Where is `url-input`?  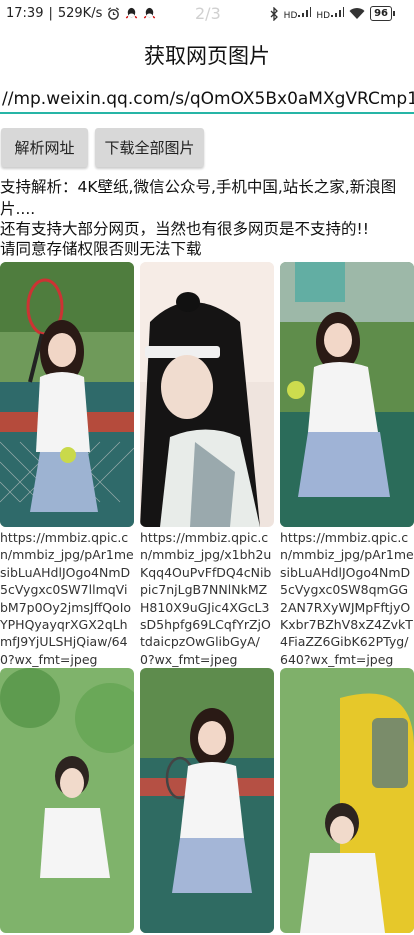
url-input is located at coordinates (207, 100).